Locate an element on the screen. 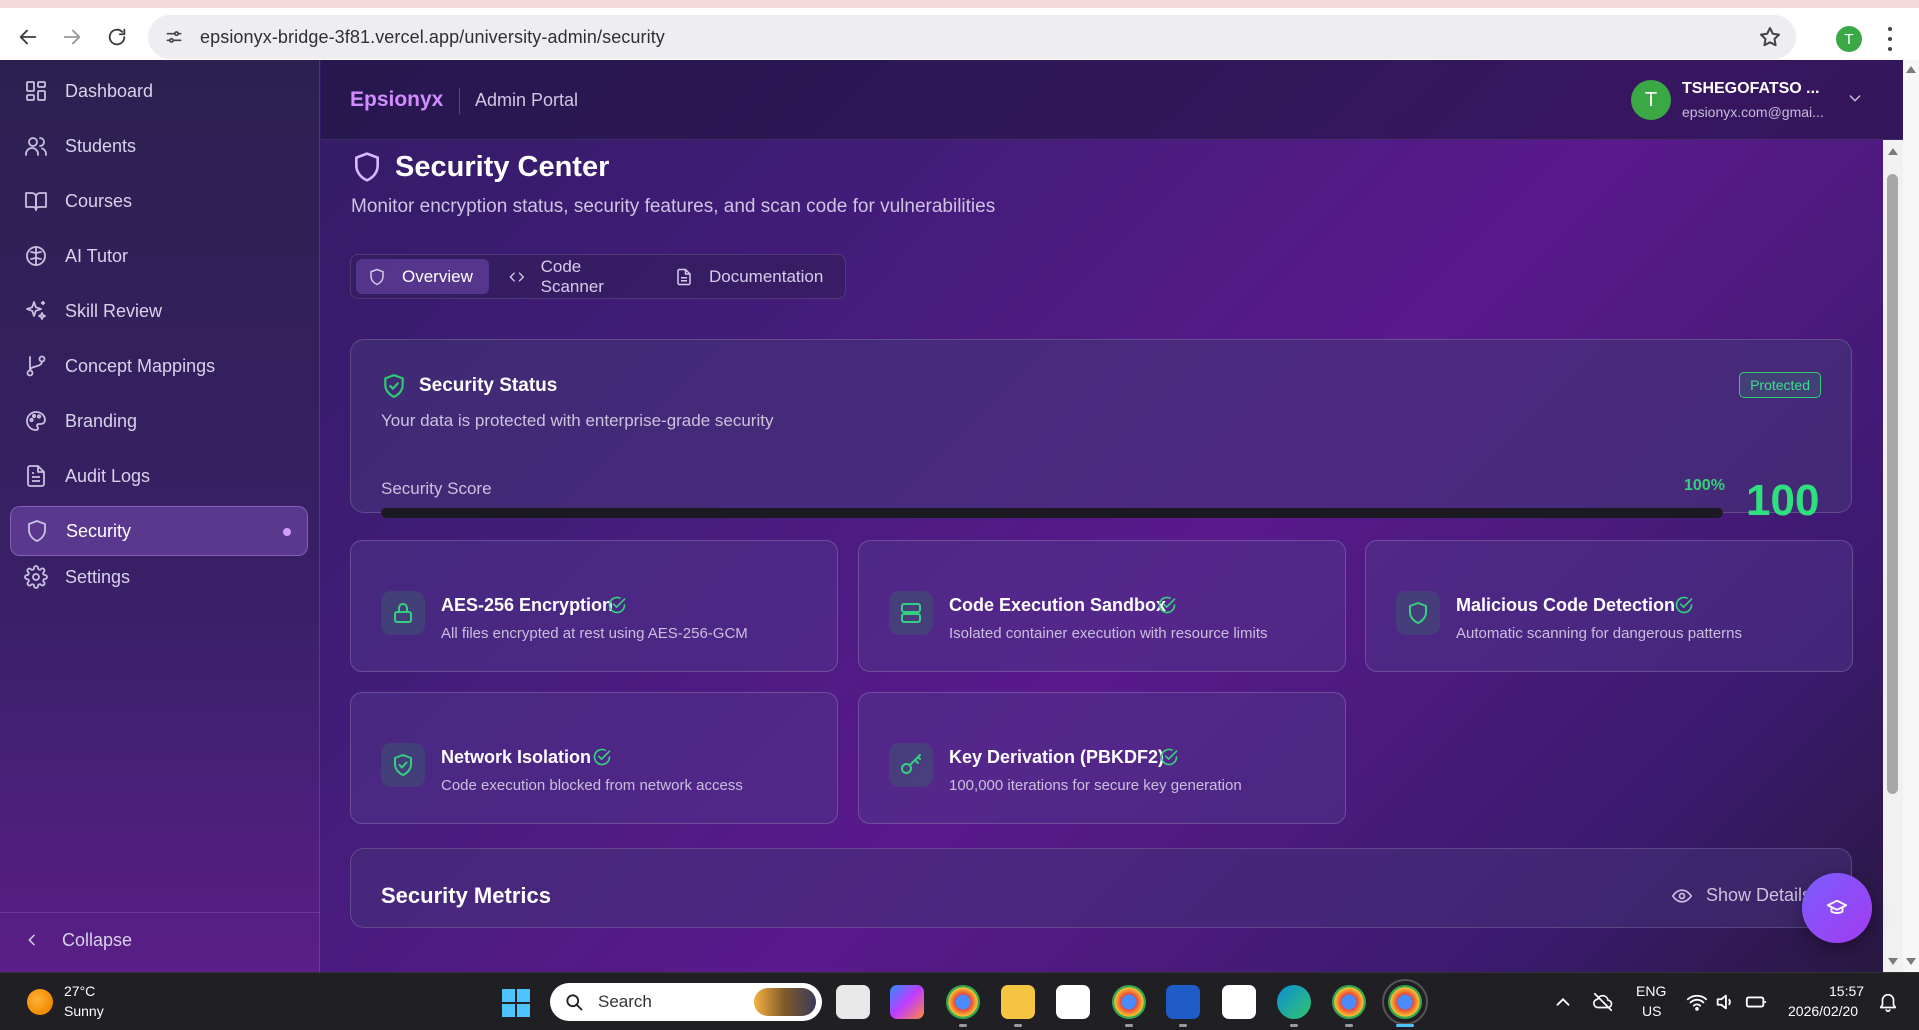 The image size is (1919, 1030). sidebar-item-skill-review: Skill Review is located at coordinates (159, 311).